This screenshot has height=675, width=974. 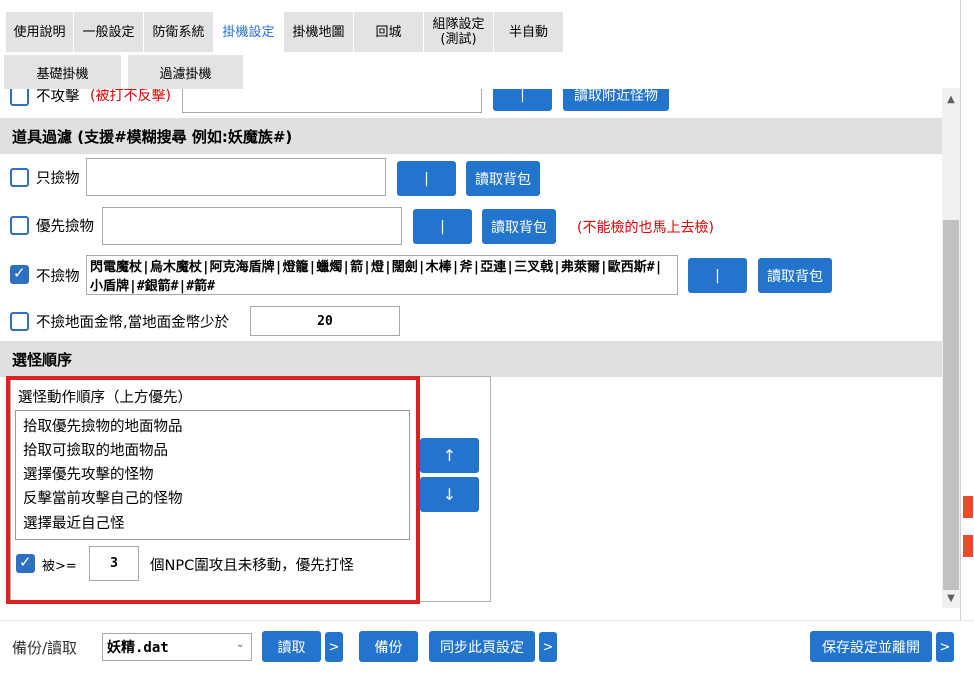 I want to click on only-pick-pipe-button: |, so click(x=426, y=178).